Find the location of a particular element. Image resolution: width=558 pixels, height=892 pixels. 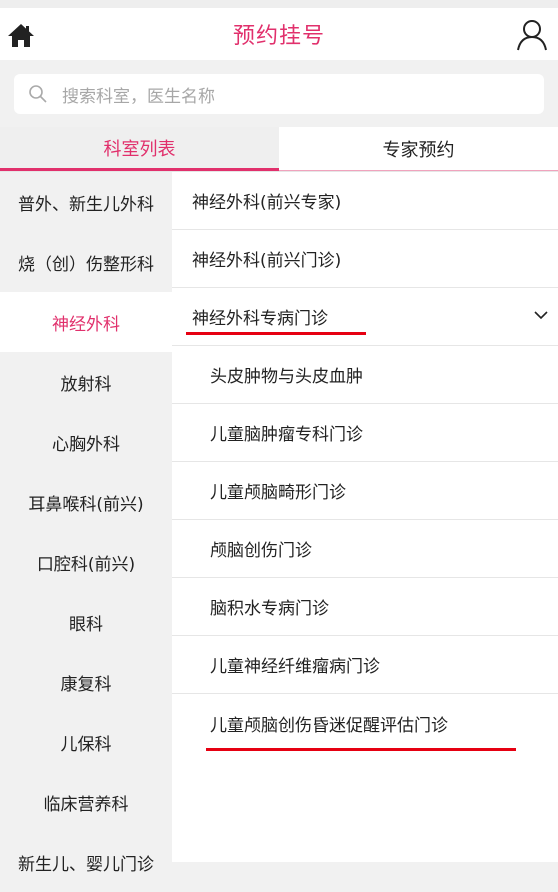

search-icon is located at coordinates (38, 94).